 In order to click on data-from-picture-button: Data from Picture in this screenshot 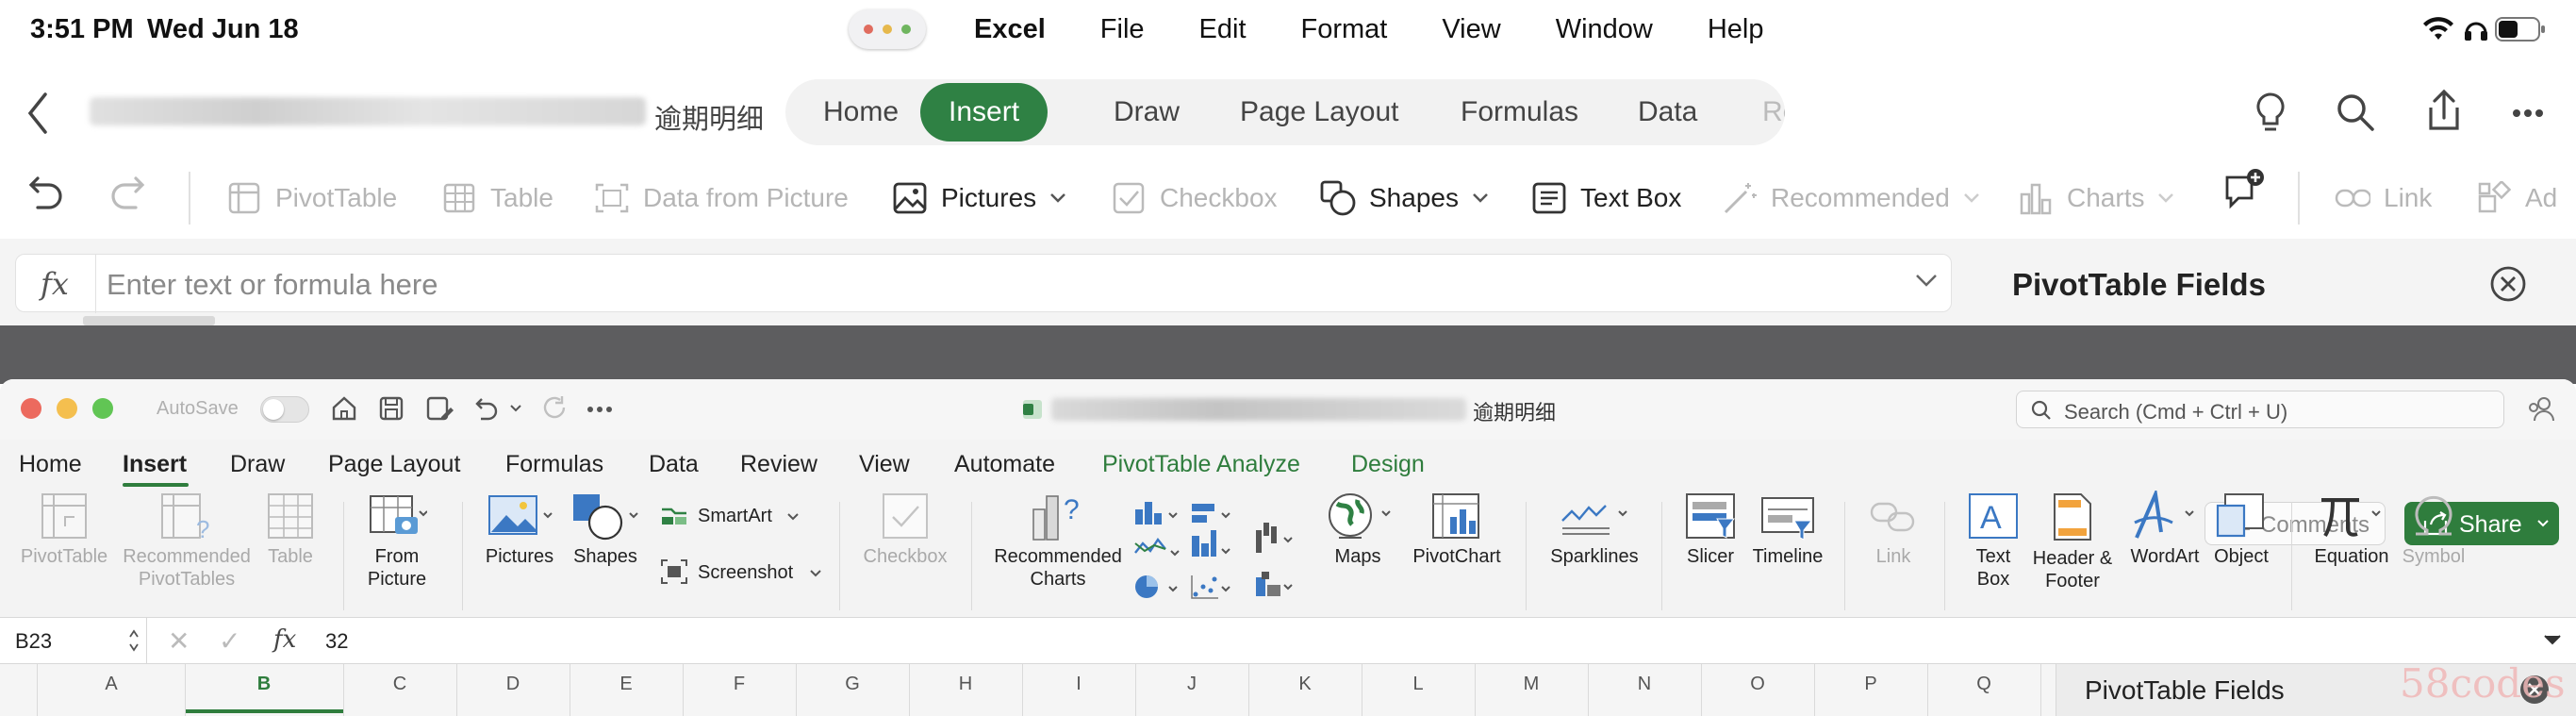, I will do `click(721, 198)`.